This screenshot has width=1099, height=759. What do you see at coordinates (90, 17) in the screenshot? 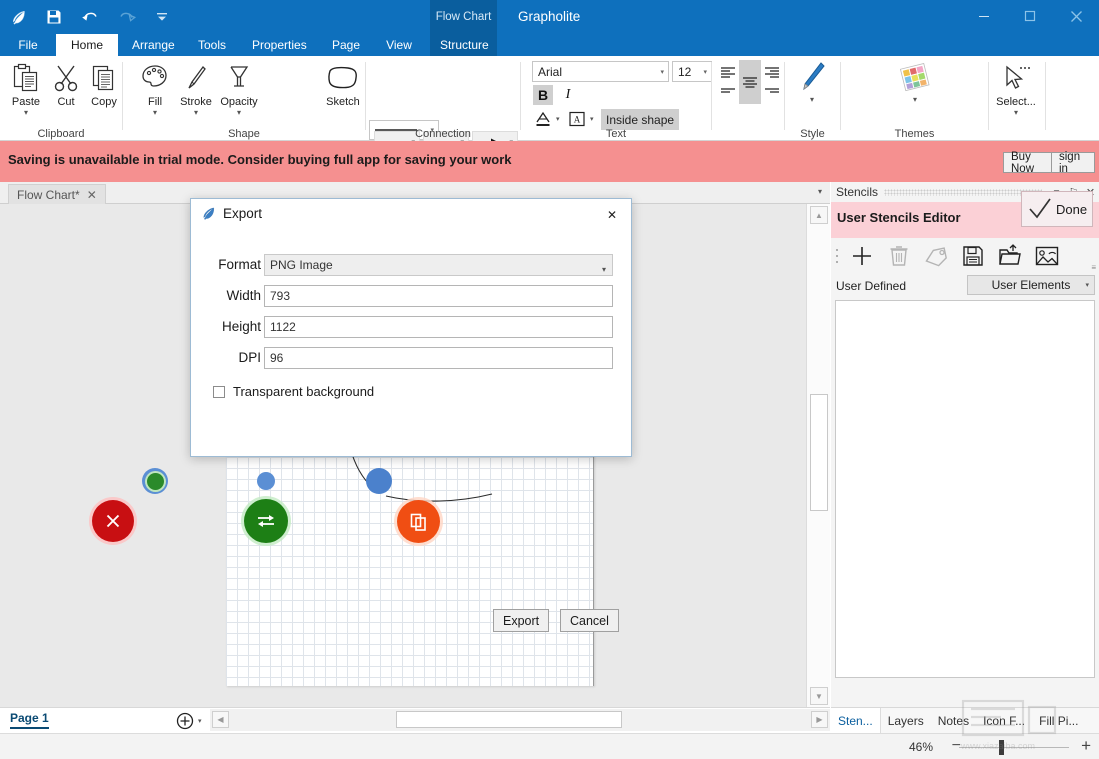
I see `undo-icon` at bounding box center [90, 17].